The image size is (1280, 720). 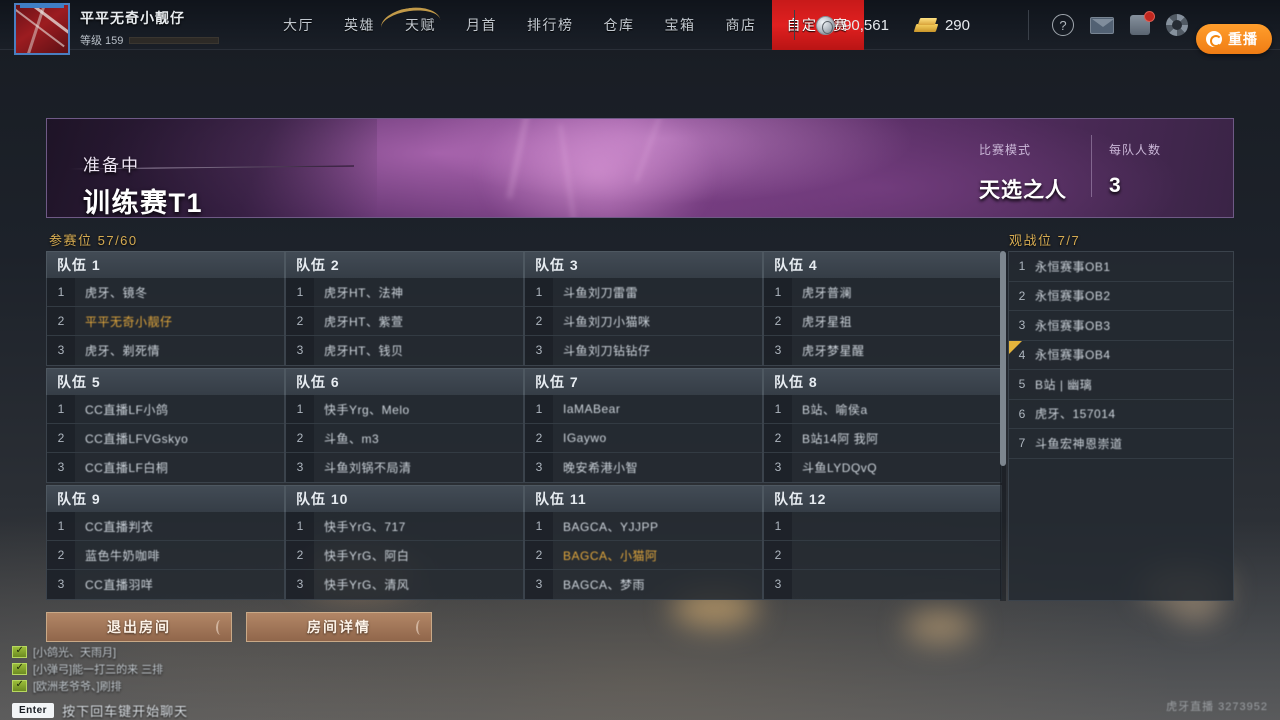 What do you see at coordinates (643, 555) in the screenshot?
I see `player-slot: 2 BAGCA、小猫阿` at bounding box center [643, 555].